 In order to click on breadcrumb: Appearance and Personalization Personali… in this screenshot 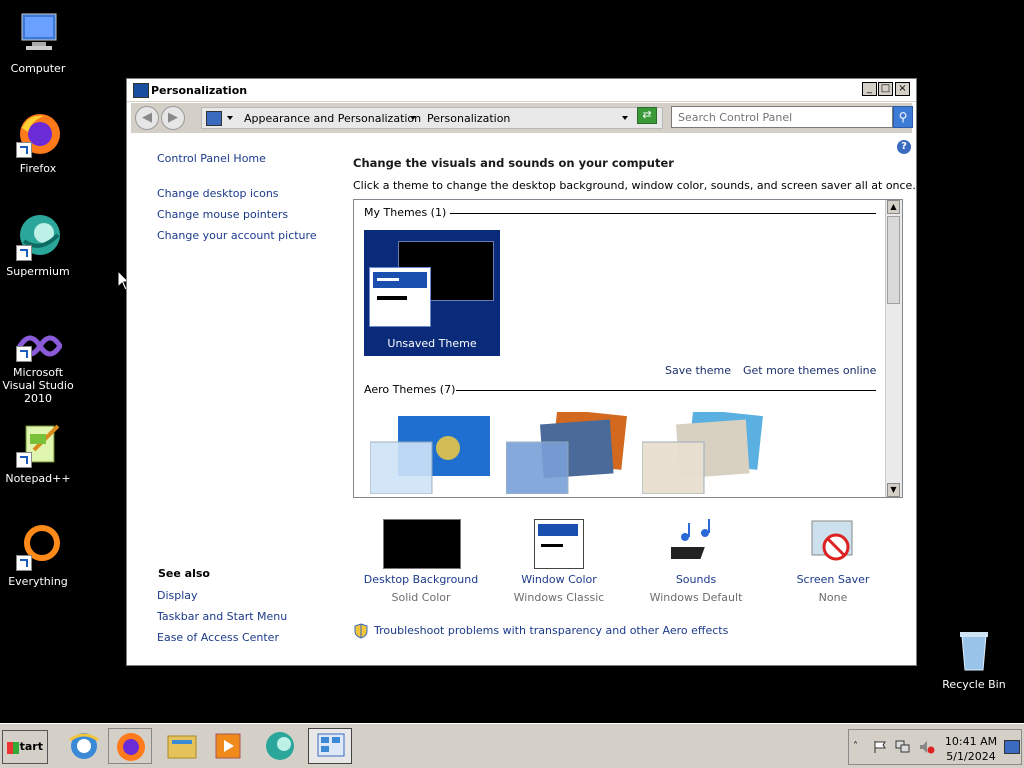, I will do `click(432, 118)`.